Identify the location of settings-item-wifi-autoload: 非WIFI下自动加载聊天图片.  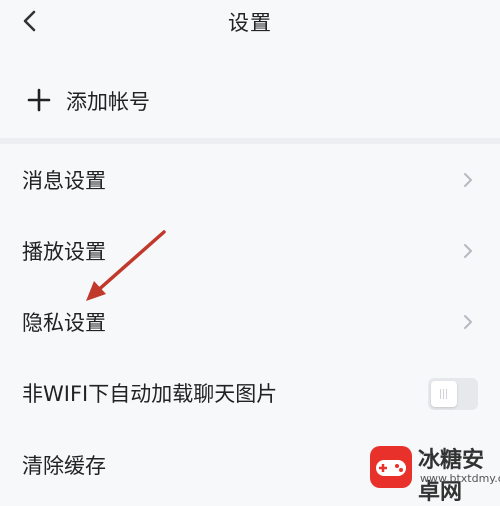
(250, 393).